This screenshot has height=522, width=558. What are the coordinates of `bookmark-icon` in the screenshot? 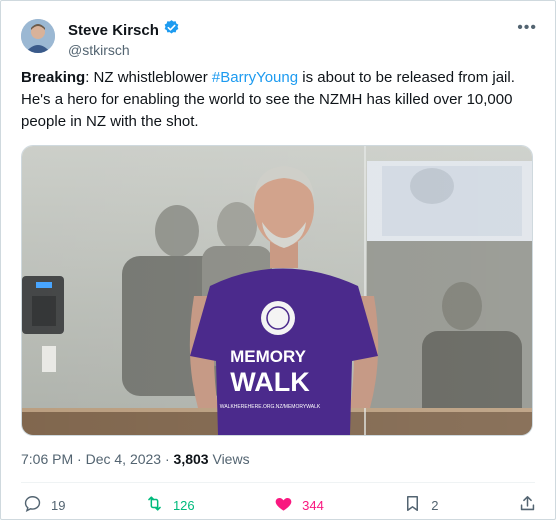 It's located at (412, 505).